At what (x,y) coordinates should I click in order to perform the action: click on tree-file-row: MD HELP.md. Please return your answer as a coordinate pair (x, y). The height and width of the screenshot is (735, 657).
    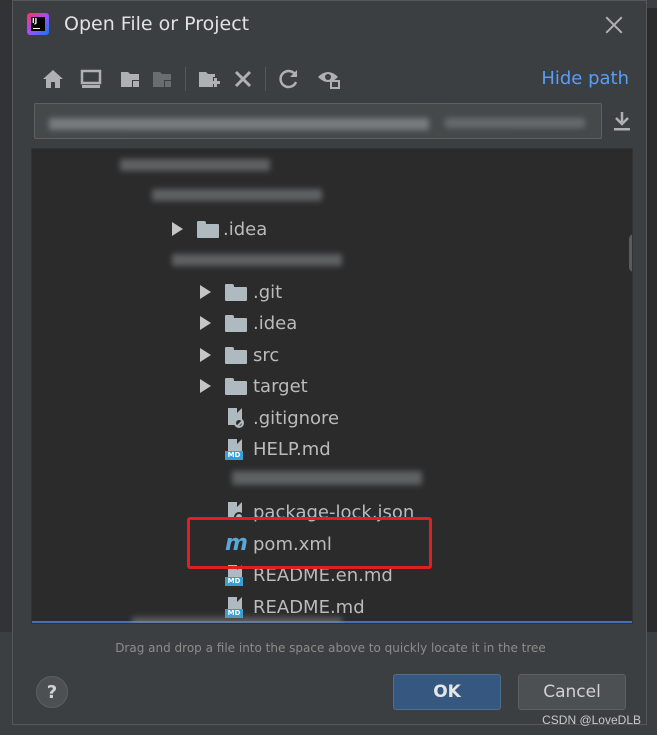
    Looking at the image, I should click on (278, 449).